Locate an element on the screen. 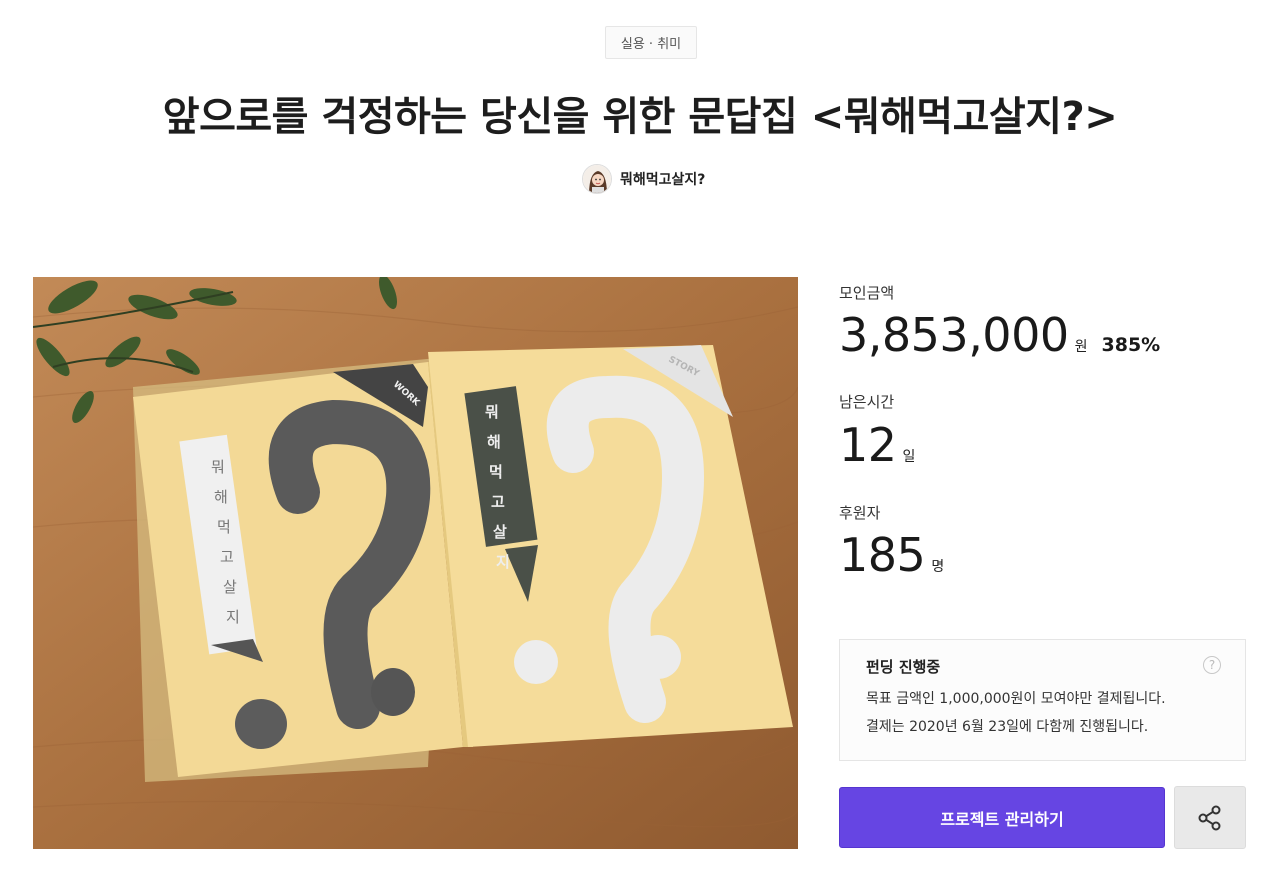 The height and width of the screenshot is (881, 1280). amount-label: 모인금액 is located at coordinates (867, 293).